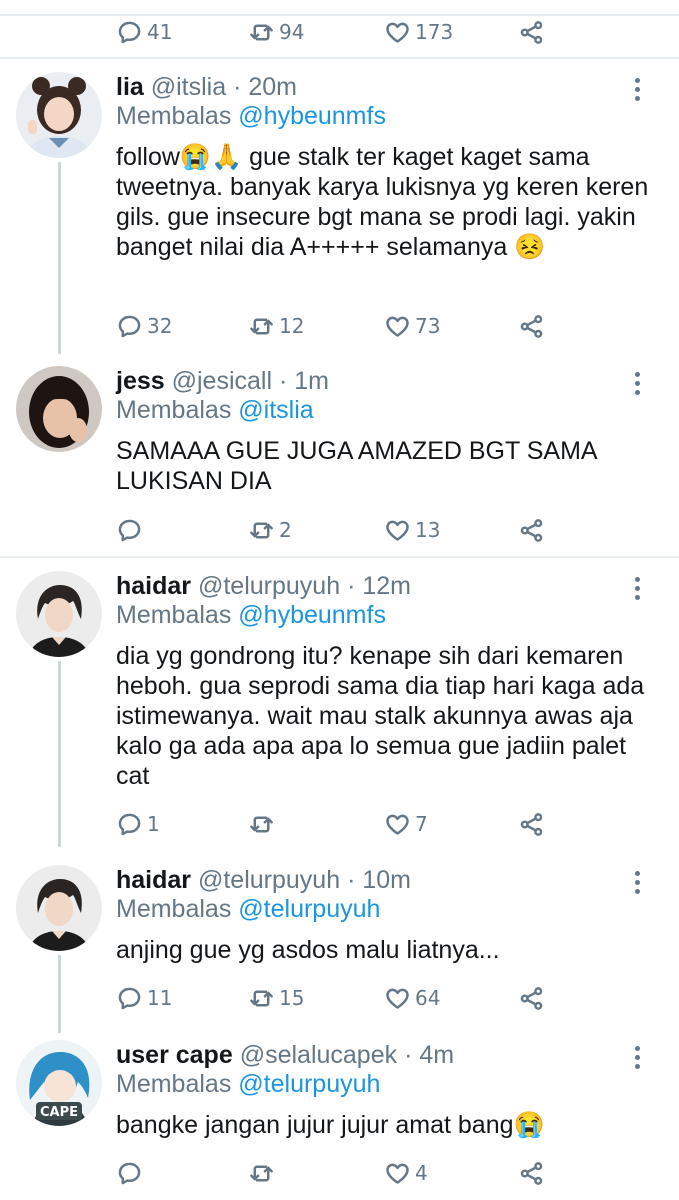 The height and width of the screenshot is (1200, 679). What do you see at coordinates (140, 381) in the screenshot?
I see `display-name: jess` at bounding box center [140, 381].